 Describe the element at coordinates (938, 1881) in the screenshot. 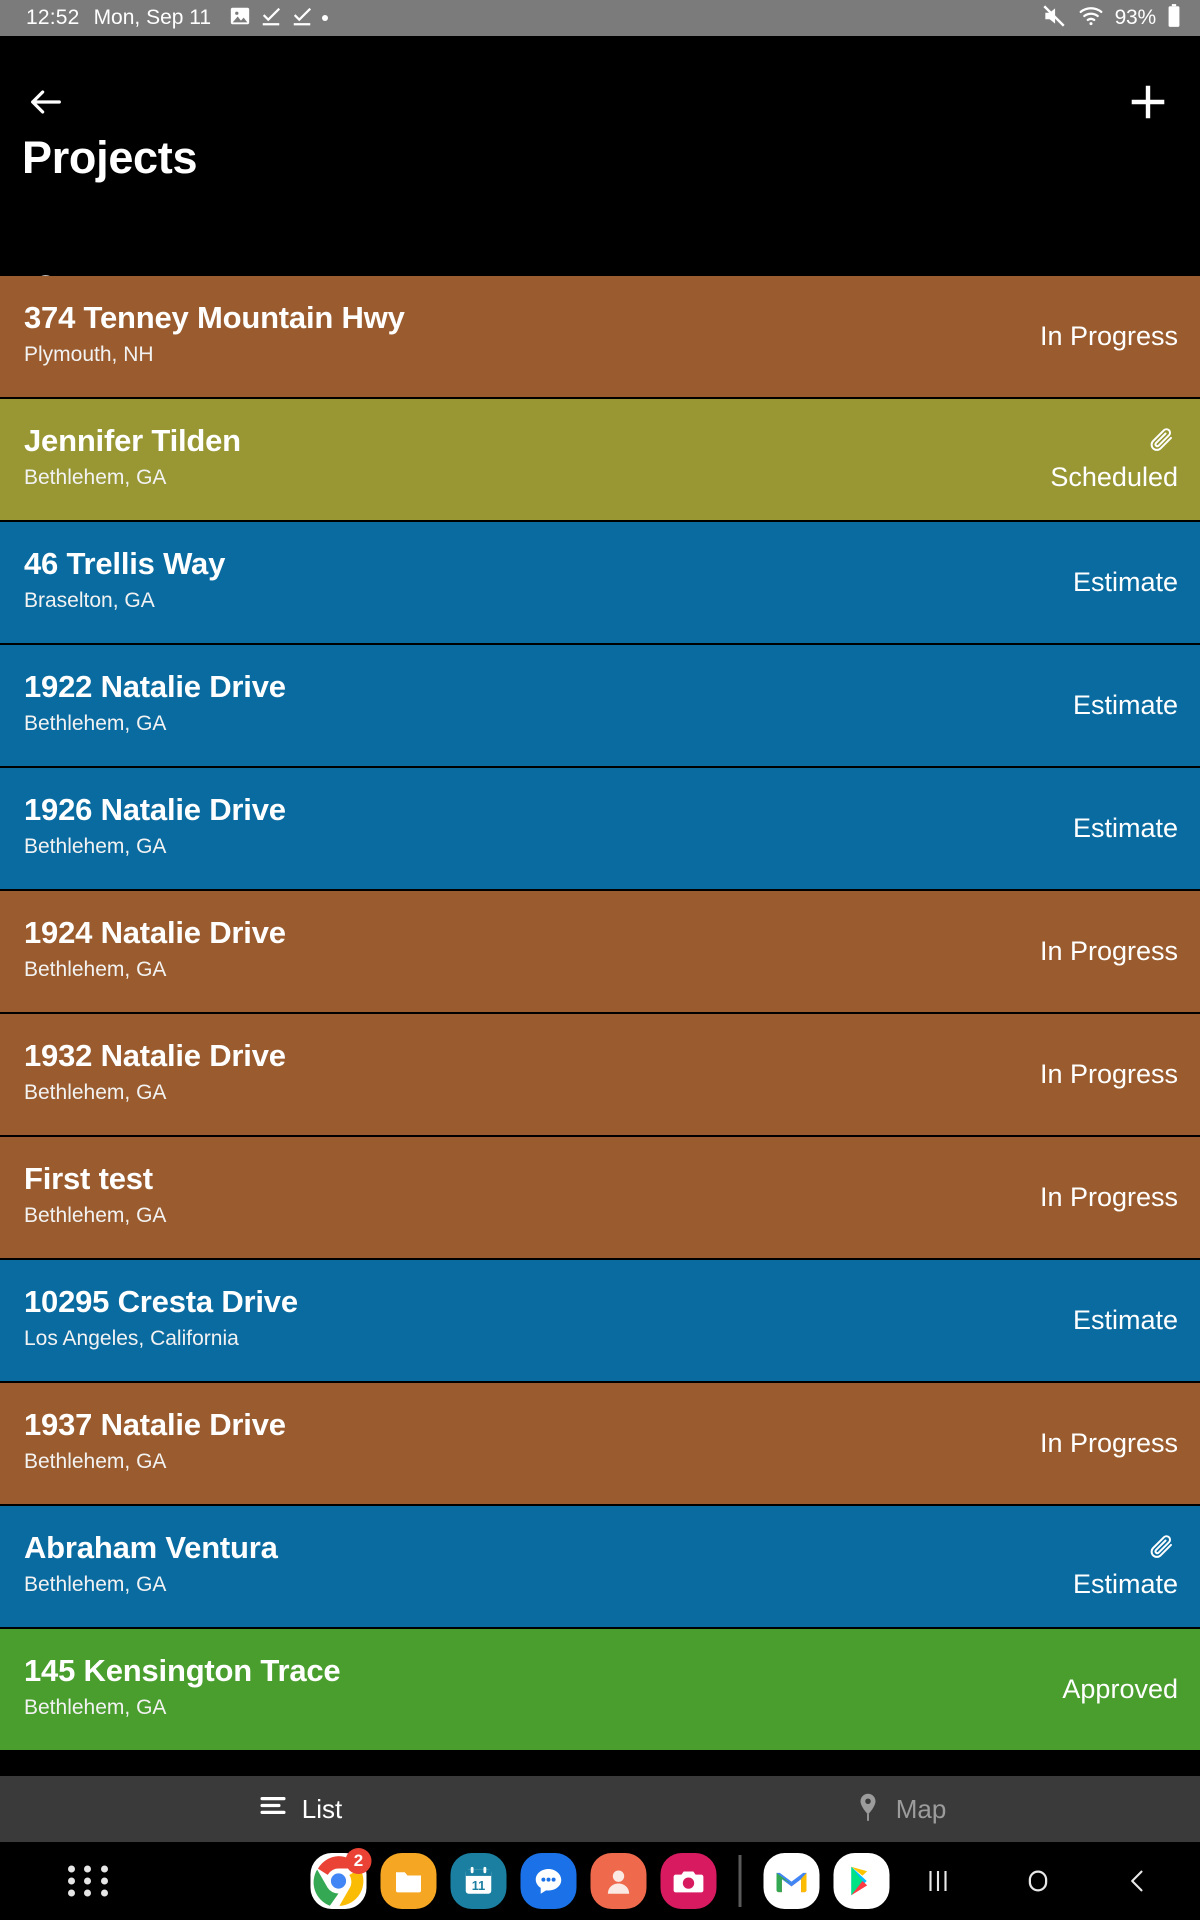

I see `recents-key` at that location.